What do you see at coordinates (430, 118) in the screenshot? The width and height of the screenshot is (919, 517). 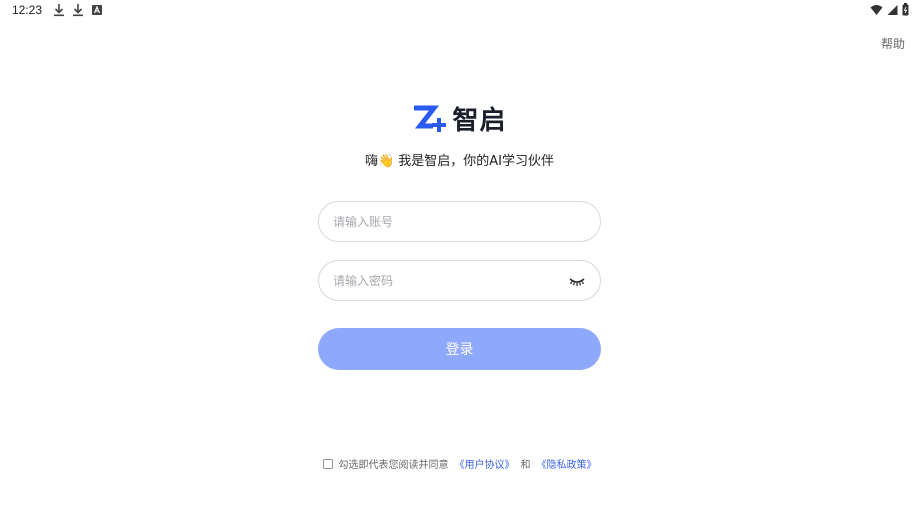 I see `zhiqi-logo-icon` at bounding box center [430, 118].